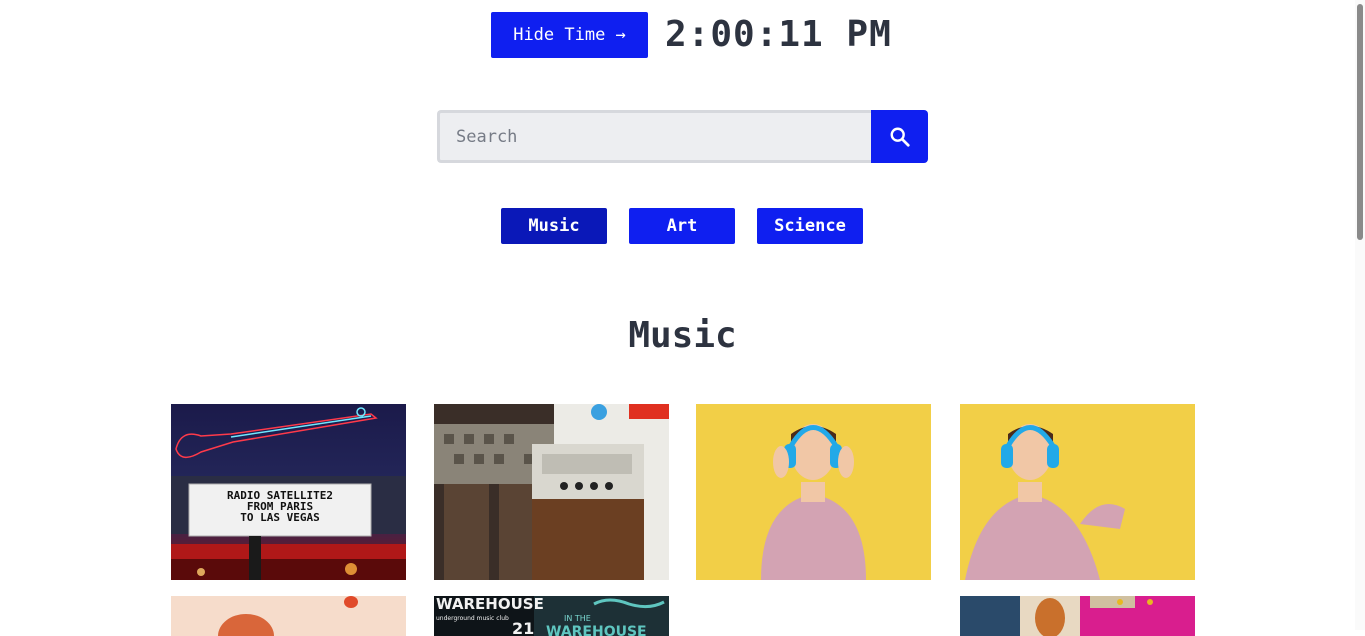  I want to click on category-music-button: Music, so click(554, 226).